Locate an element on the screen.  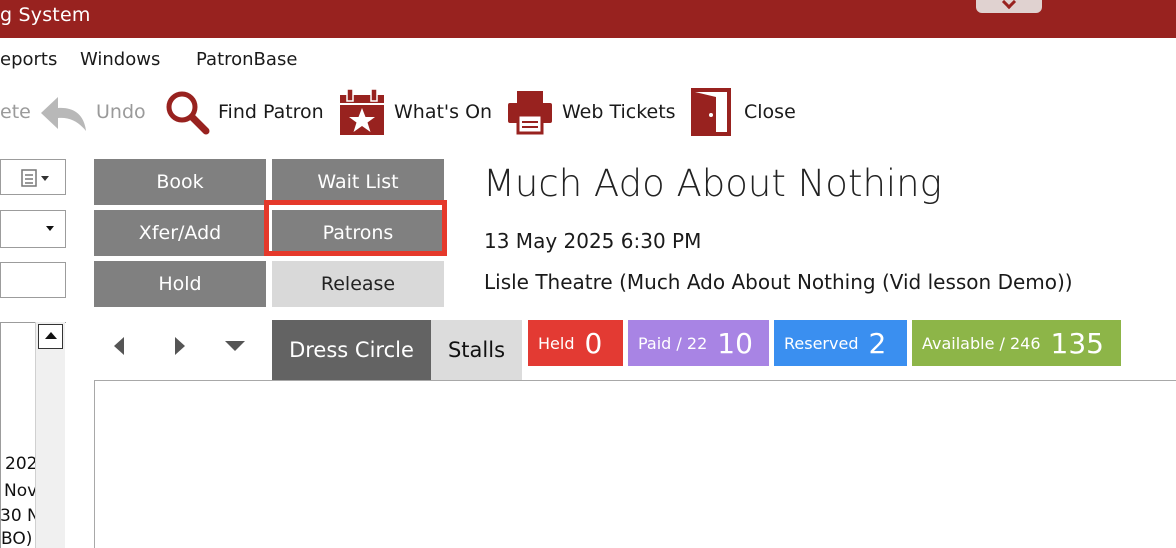
list-view-icon is located at coordinates (35, 178).